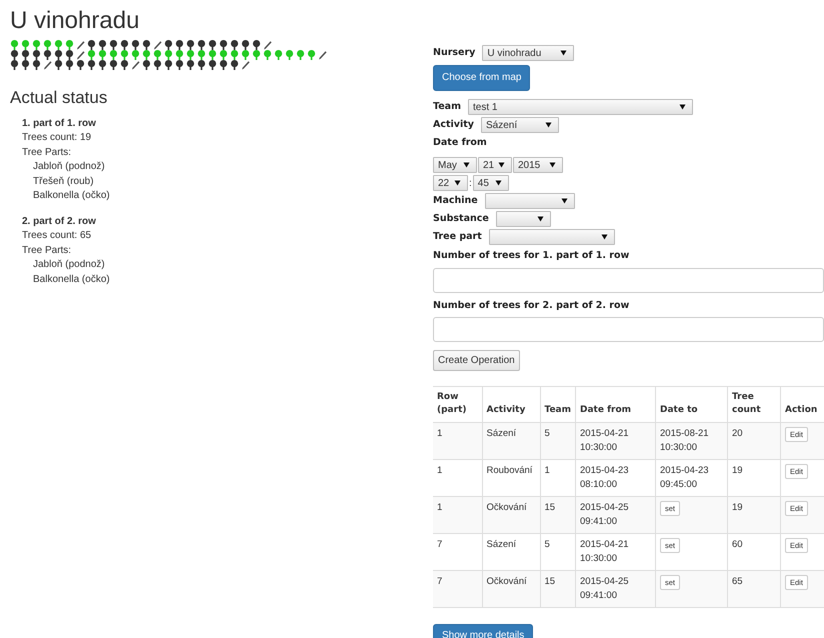  Describe the element at coordinates (490, 183) in the screenshot. I see `select-field: 45` at that location.